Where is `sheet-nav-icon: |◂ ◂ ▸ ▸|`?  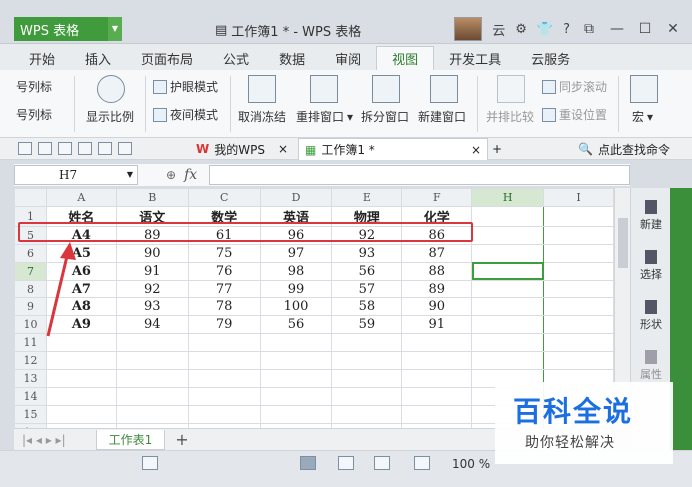 sheet-nav-icon: |◂ ◂ ▸ ▸| is located at coordinates (44, 440).